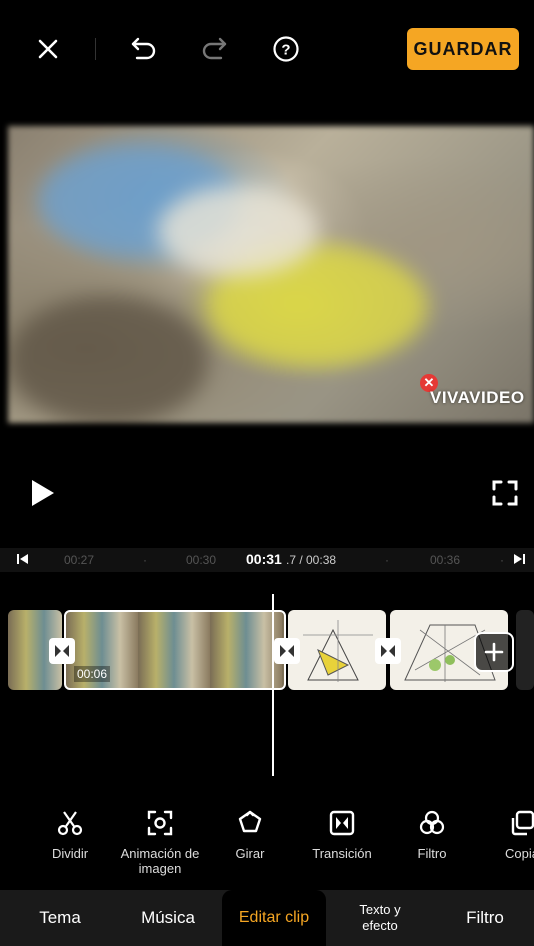 This screenshot has width=534, height=946. Describe the element at coordinates (175, 650) in the screenshot. I see `video-clip-selected: 00:06` at that location.